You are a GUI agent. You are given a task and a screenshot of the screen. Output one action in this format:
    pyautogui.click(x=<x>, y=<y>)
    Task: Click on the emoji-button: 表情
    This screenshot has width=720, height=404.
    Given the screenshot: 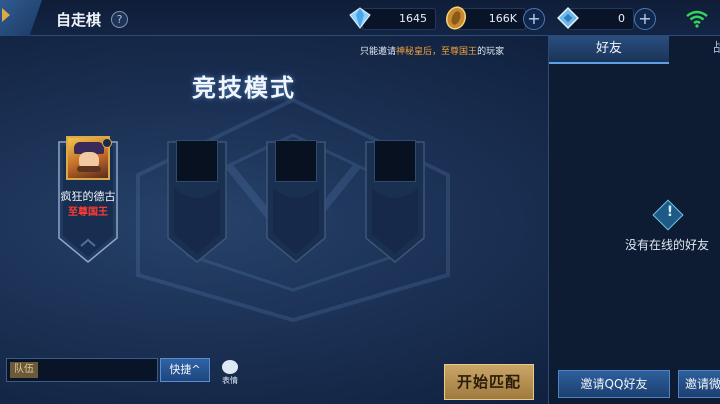 What is the action you would take?
    pyautogui.click(x=230, y=373)
    